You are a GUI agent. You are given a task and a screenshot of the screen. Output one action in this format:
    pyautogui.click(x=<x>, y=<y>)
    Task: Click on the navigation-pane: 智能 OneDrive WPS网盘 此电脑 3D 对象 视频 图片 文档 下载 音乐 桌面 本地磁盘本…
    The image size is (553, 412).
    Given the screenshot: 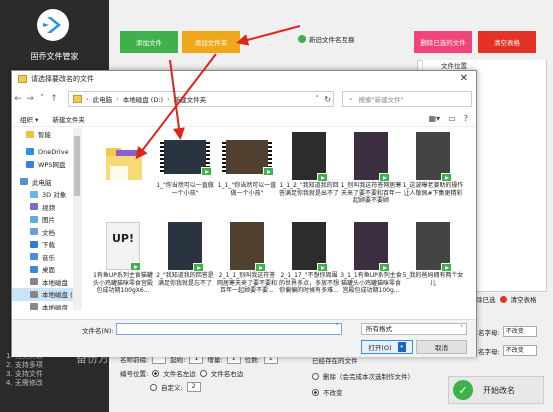 What is the action you would take?
    pyautogui.click(x=47, y=219)
    